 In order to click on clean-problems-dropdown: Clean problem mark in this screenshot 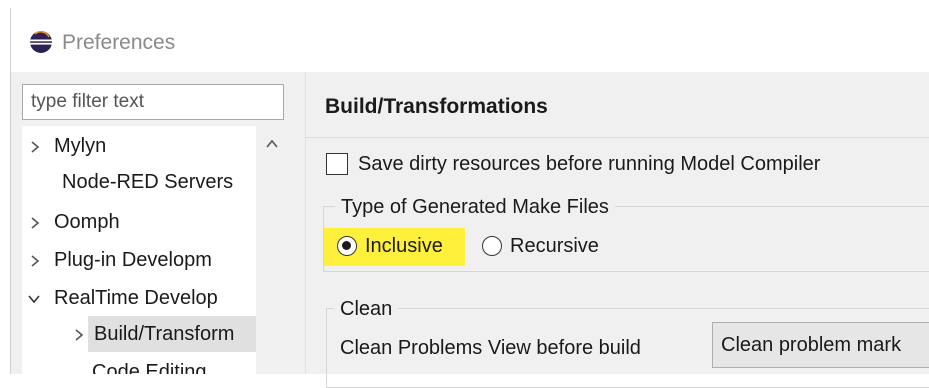, I will do `click(820, 345)`.